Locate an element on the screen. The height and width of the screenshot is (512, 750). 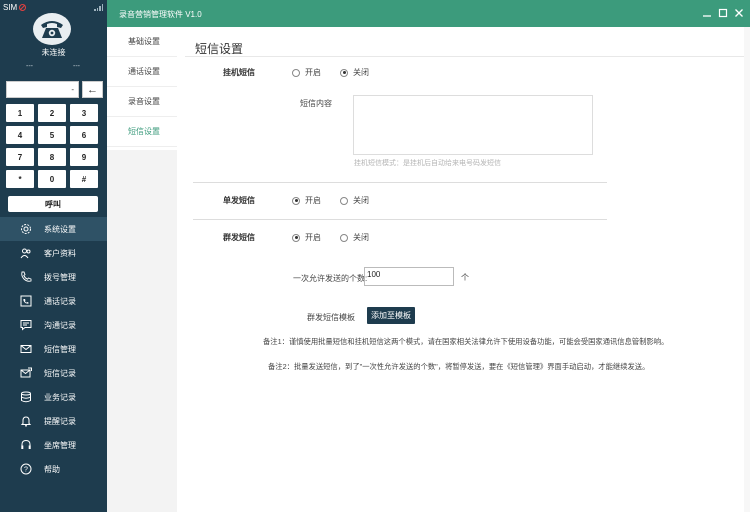
nav-item-communication-records: 沟通记录 is located at coordinates (53, 325).